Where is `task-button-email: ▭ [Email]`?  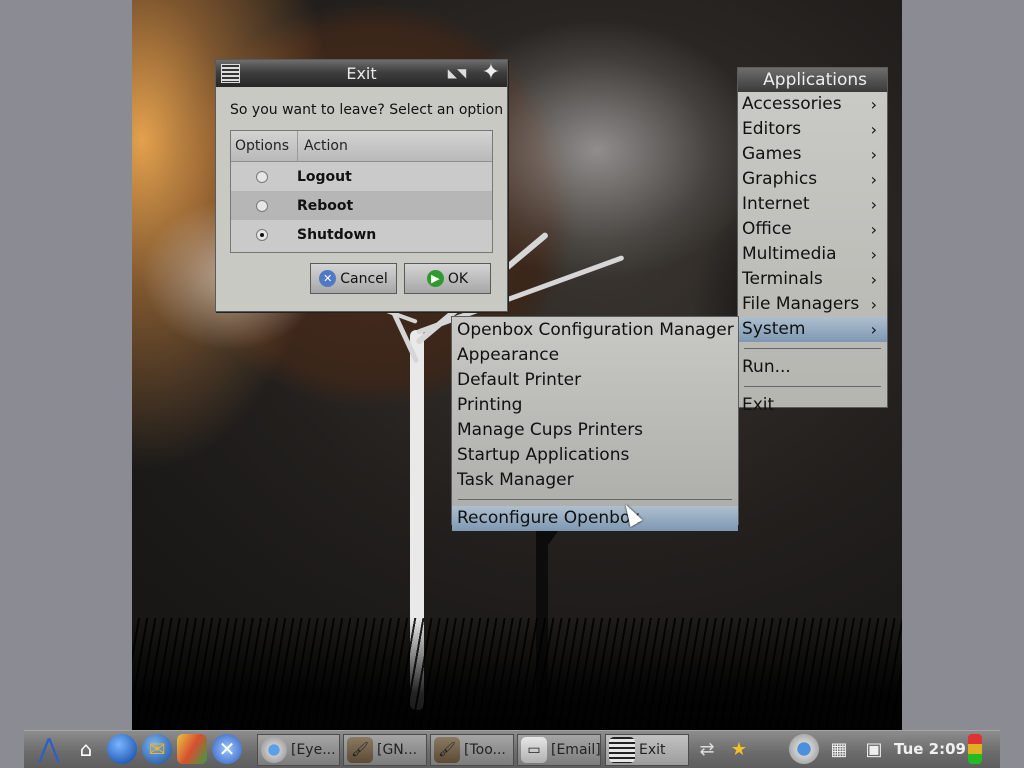
task-button-email: ▭ [Email] is located at coordinates (559, 750).